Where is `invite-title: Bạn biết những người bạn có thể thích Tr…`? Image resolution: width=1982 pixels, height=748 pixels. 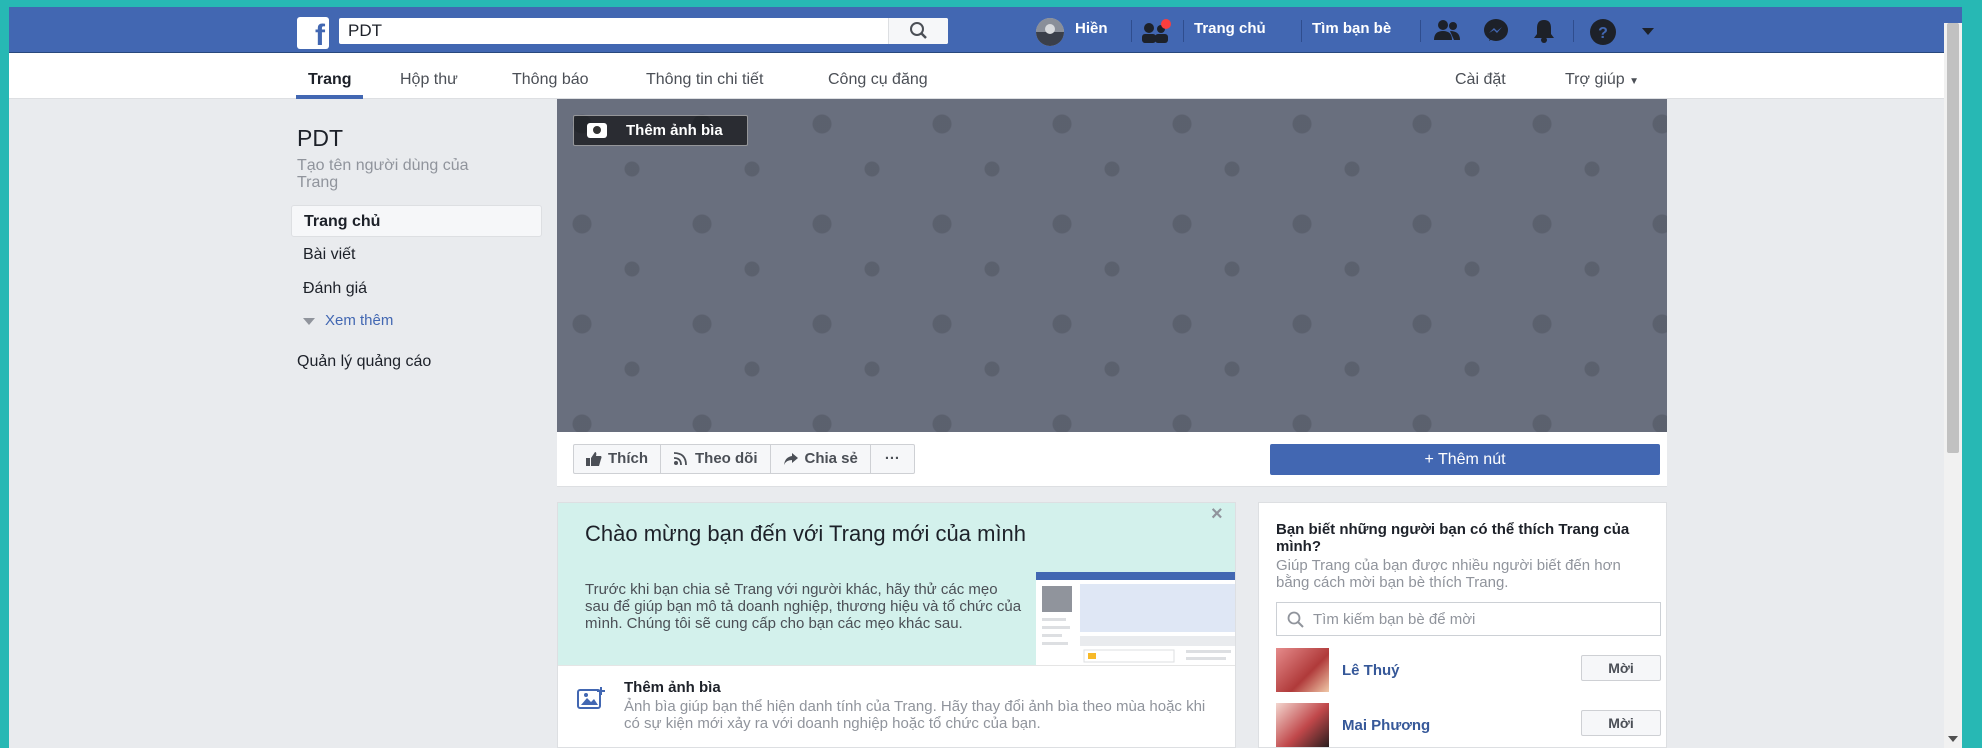
invite-title: Bạn biết những người bạn có thể thích Tr… is located at coordinates (1453, 538).